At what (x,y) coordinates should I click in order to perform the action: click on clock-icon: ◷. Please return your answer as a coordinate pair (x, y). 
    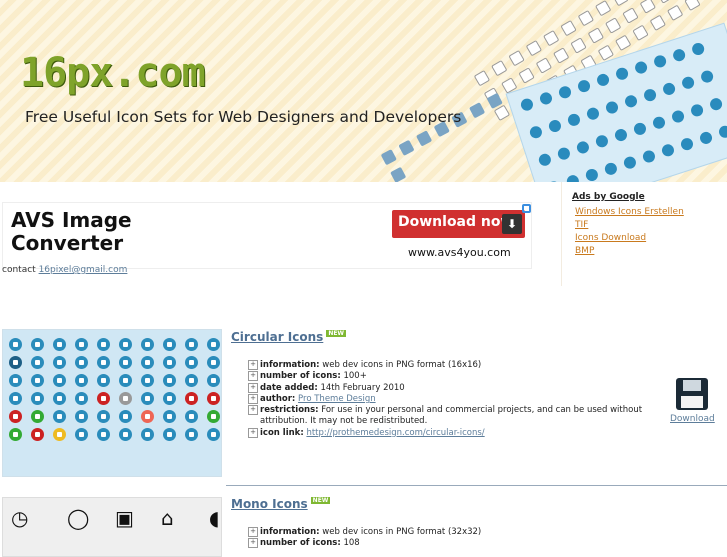
    Looking at the image, I should click on (20, 518).